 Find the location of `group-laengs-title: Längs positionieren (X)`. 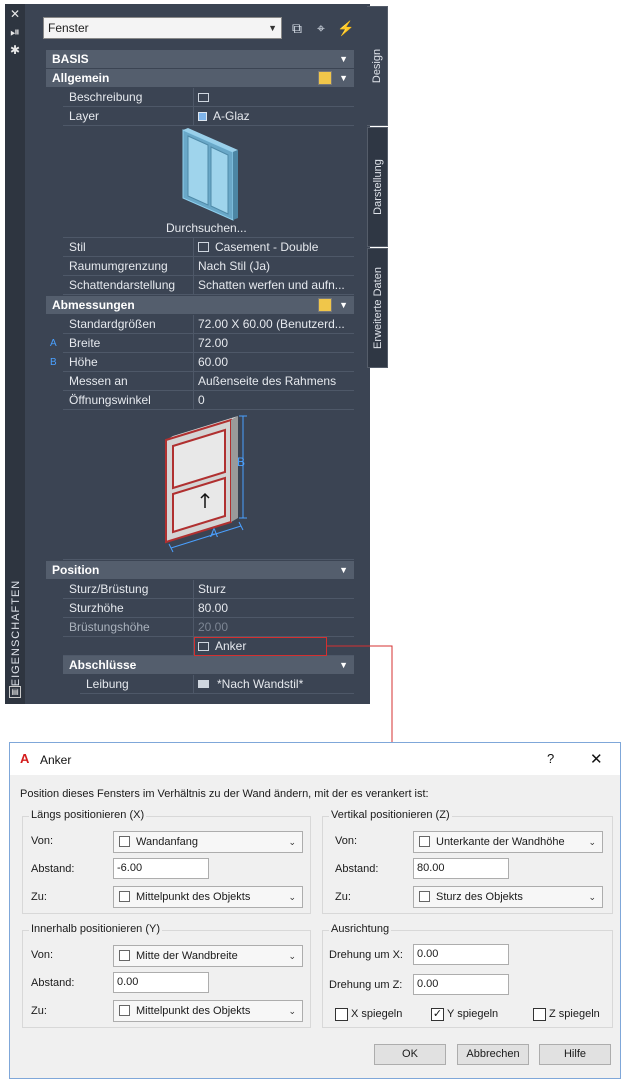

group-laengs-title: Längs positionieren (X) is located at coordinates (88, 815).